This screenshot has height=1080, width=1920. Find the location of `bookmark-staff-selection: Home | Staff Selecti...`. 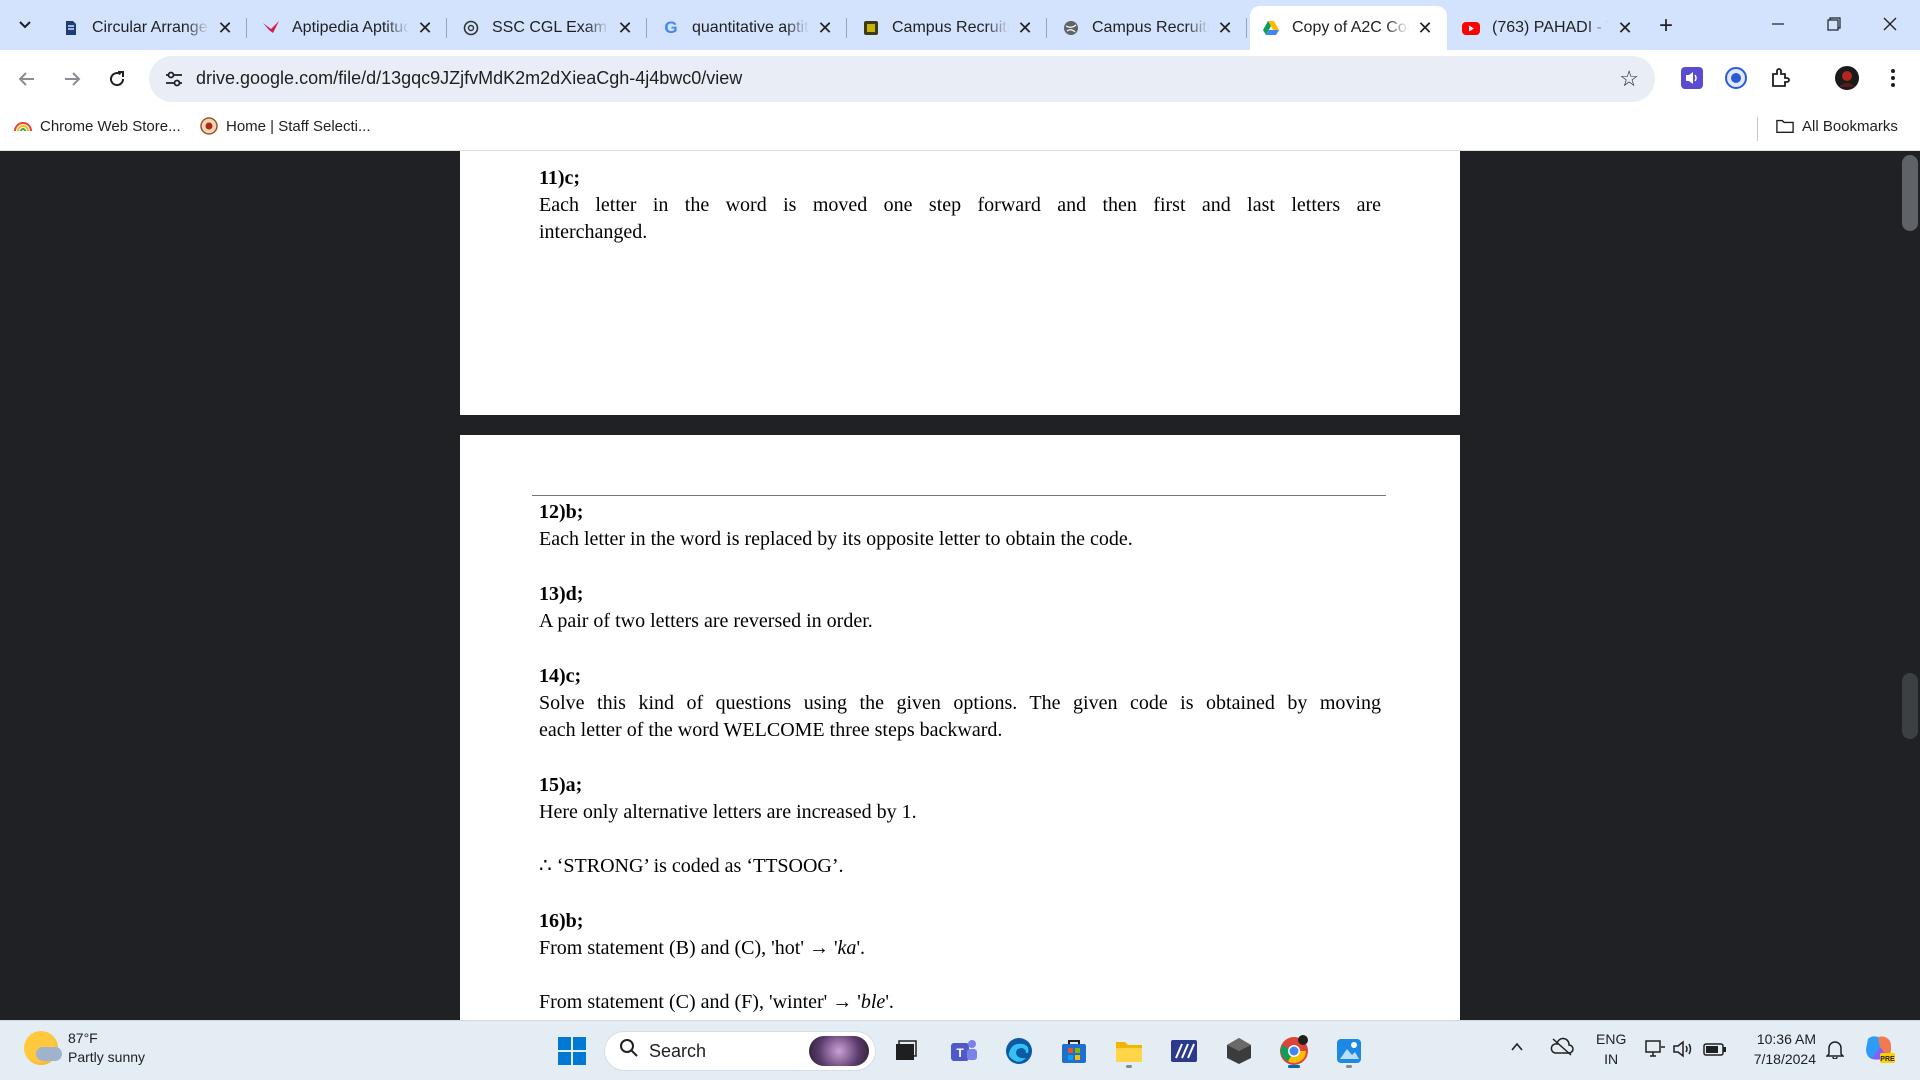

bookmark-staff-selection: Home | Staff Selecti... is located at coordinates (285, 126).